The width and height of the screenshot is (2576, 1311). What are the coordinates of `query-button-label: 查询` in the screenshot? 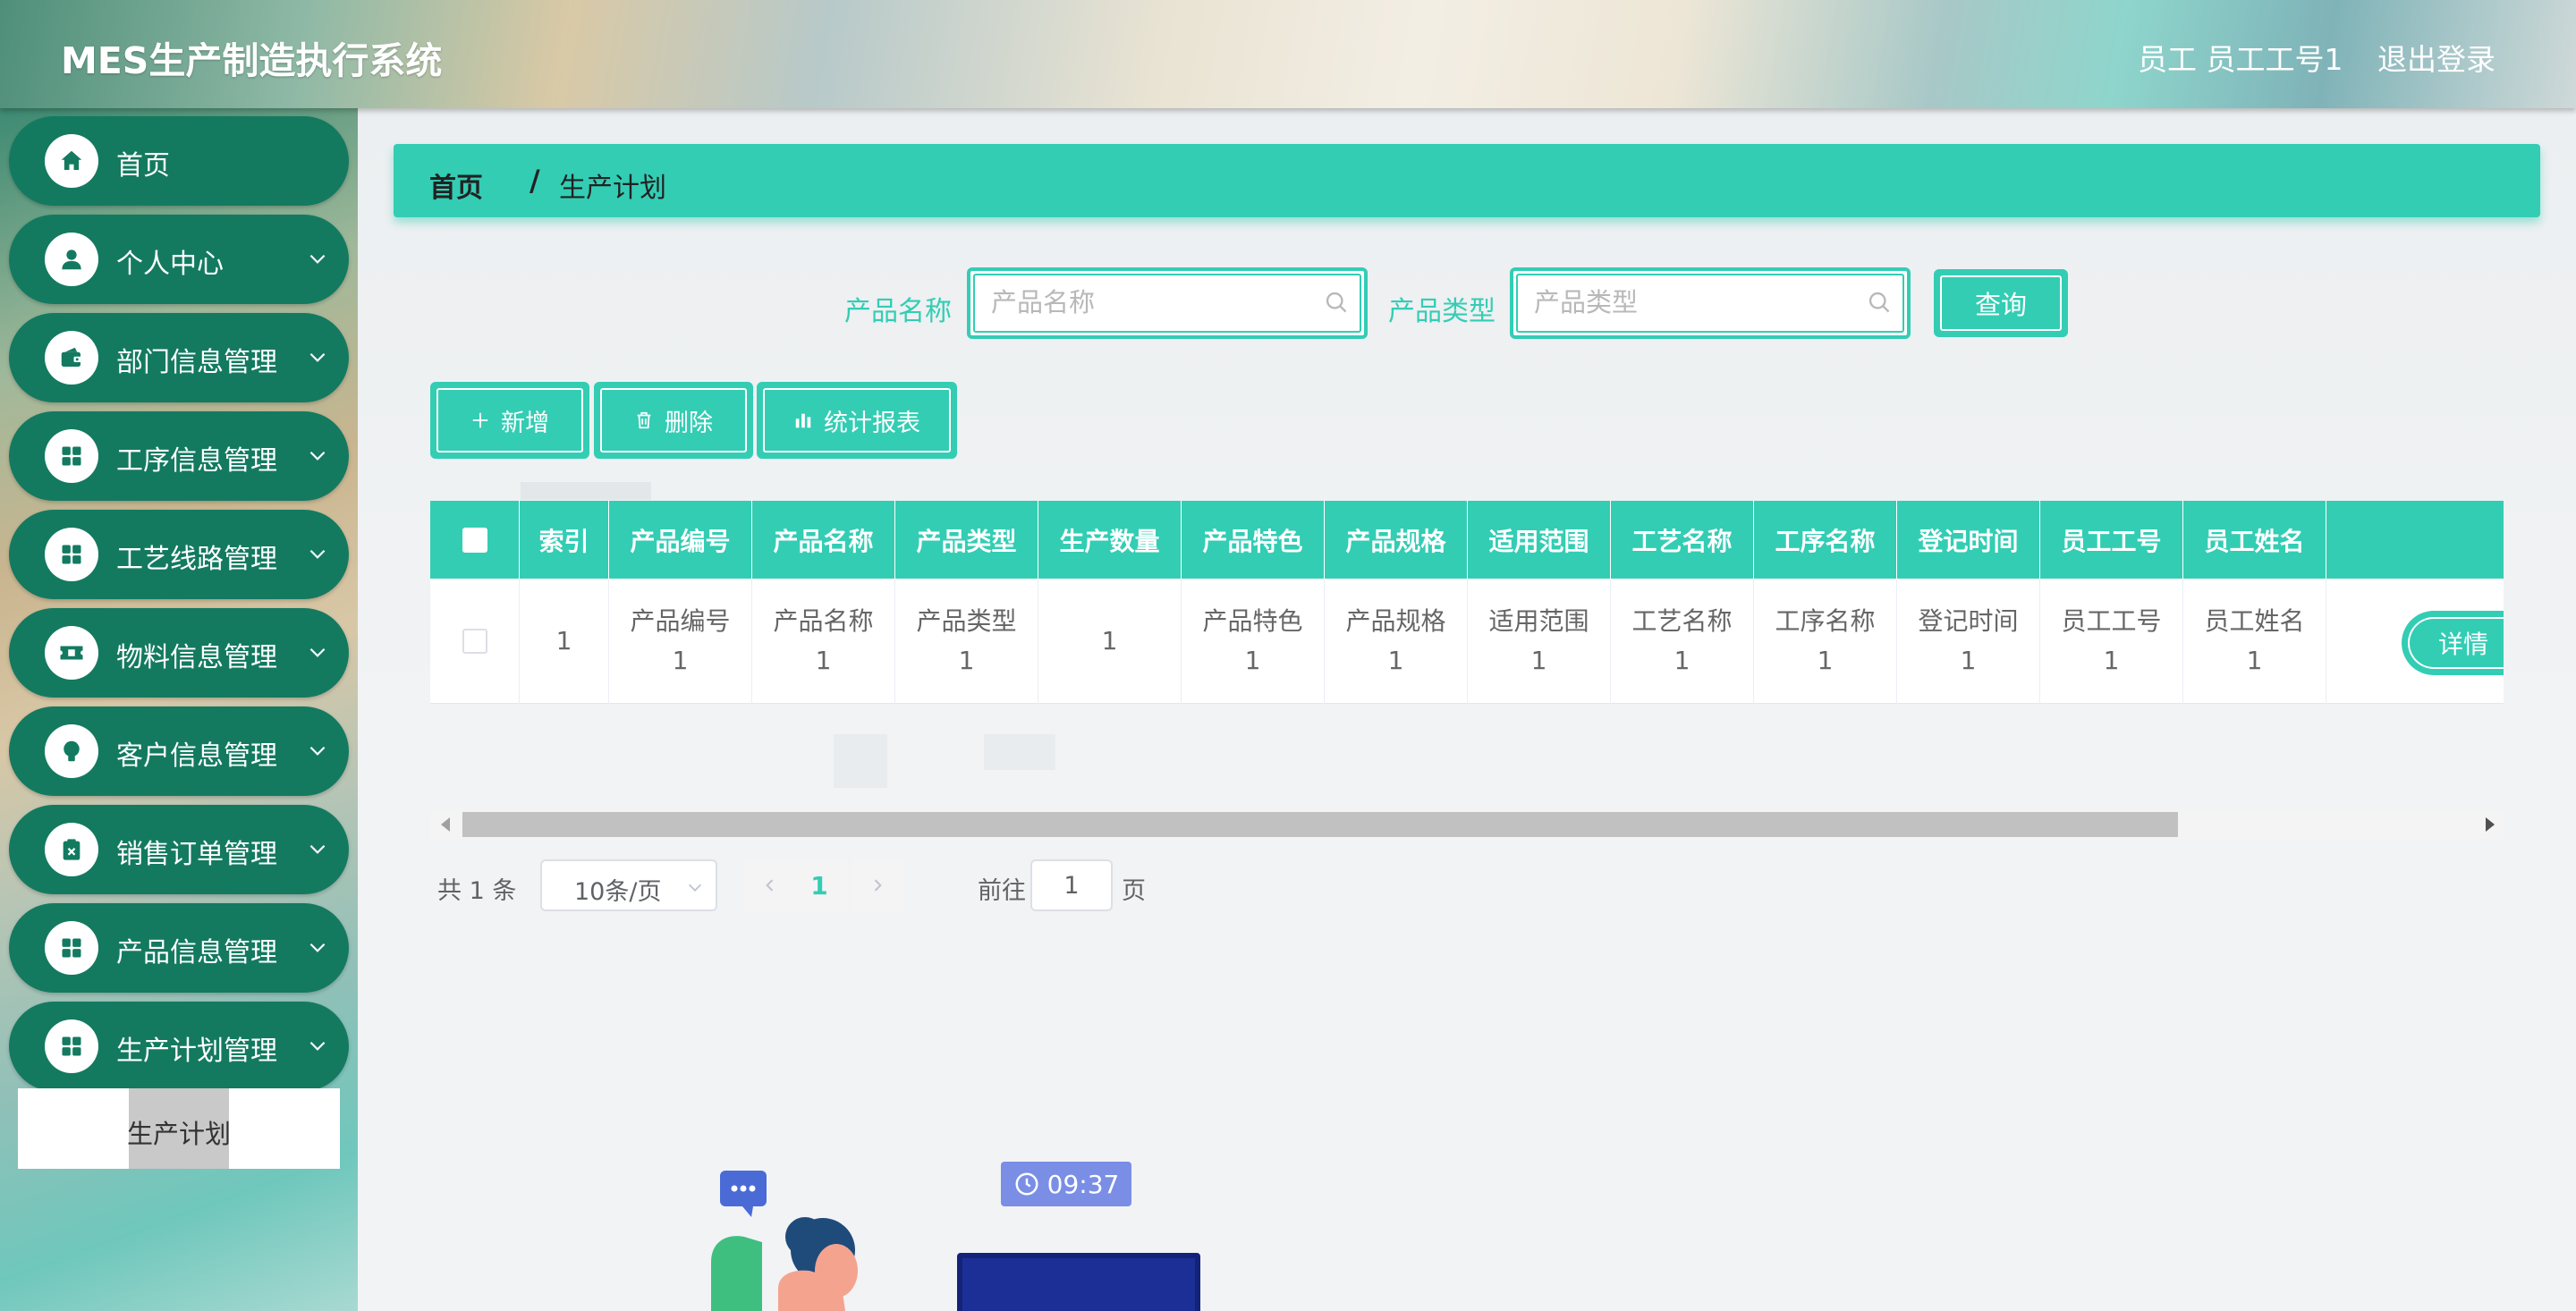 It's located at (2000, 305).